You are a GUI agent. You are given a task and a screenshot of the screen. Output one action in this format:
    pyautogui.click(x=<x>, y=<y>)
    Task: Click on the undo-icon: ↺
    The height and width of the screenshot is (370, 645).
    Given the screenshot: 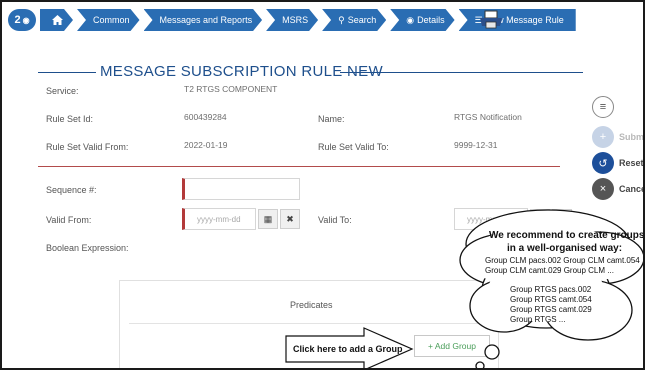 What is the action you would take?
    pyautogui.click(x=603, y=163)
    